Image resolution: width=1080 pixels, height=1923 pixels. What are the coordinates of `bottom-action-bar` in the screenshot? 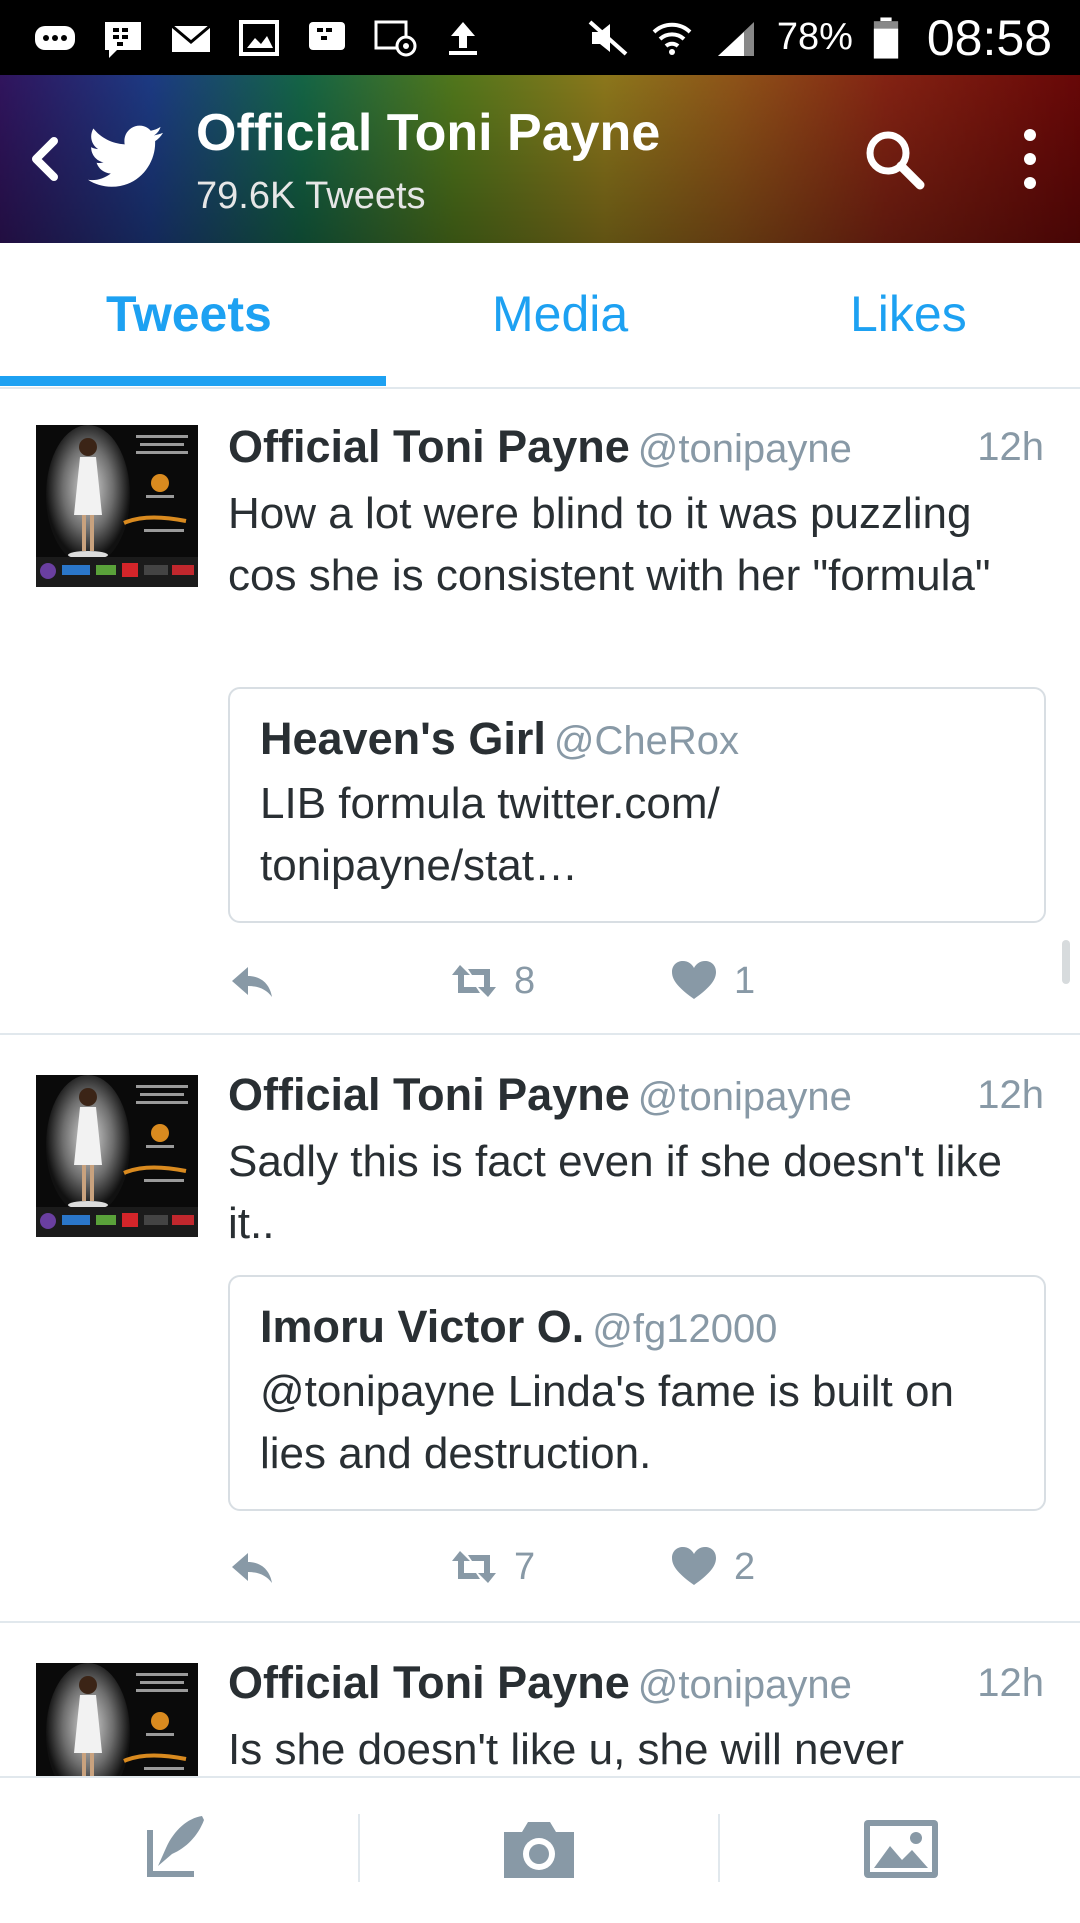 It's located at (540, 1849).